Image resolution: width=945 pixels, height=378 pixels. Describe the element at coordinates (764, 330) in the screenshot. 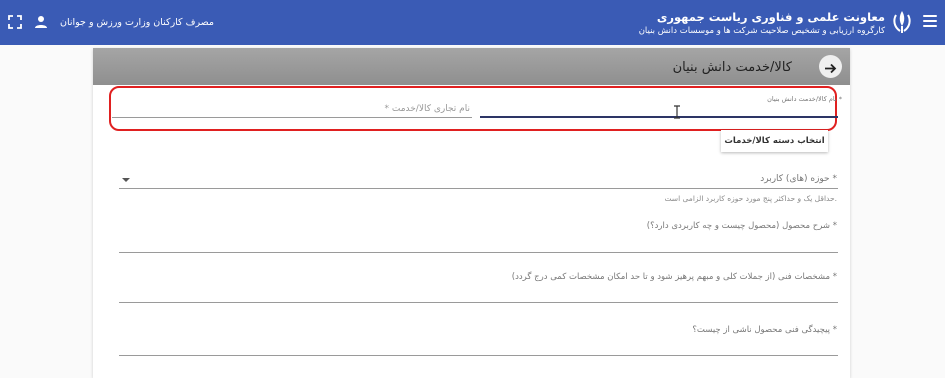

I see `technical-complexity-label: پیچیدگی فنی محصول ناشی از چیست؟ *` at that location.